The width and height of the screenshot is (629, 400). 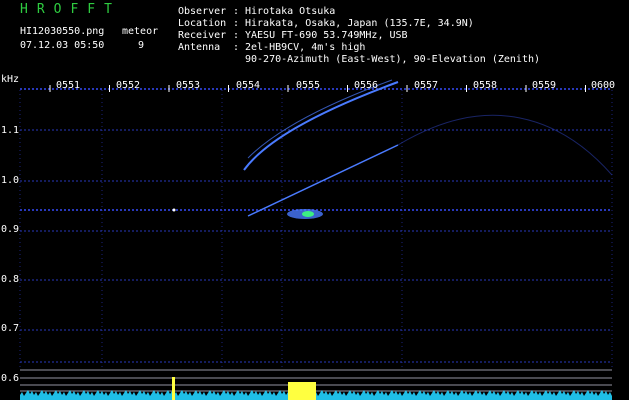 What do you see at coordinates (188, 85) in the screenshot?
I see `time-tick-0553: 0553` at bounding box center [188, 85].